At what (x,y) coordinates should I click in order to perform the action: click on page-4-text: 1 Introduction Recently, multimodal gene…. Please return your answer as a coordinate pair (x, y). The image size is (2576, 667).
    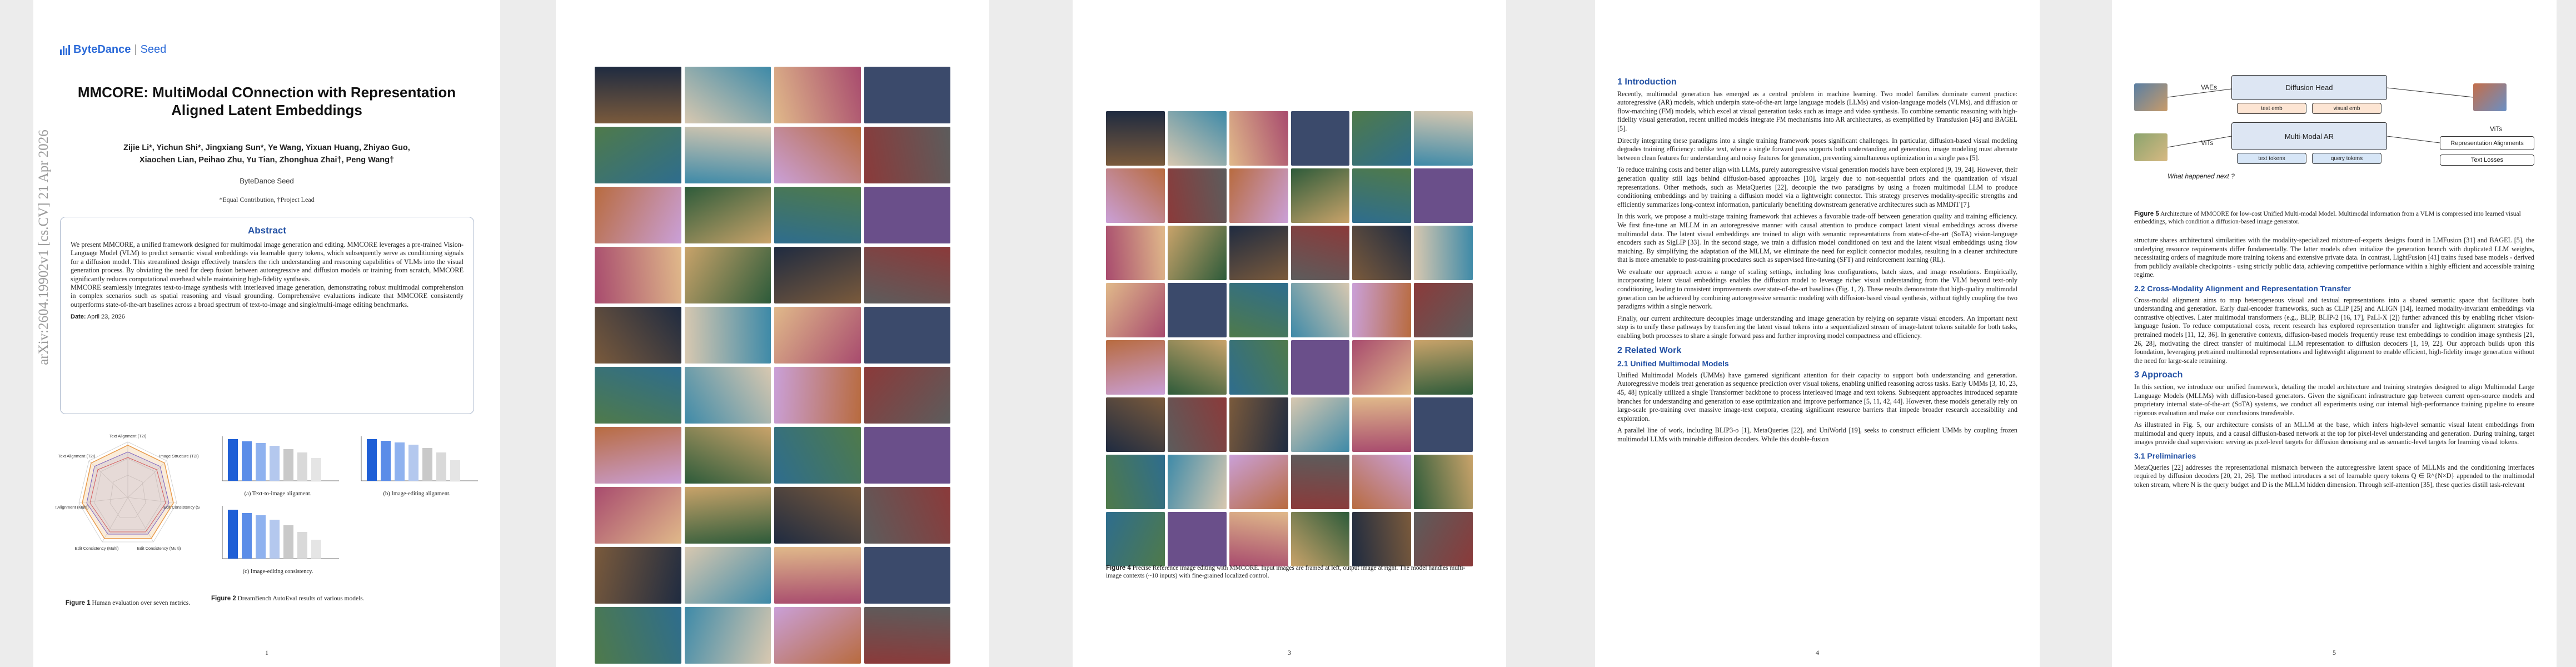
    Looking at the image, I should click on (1817, 259).